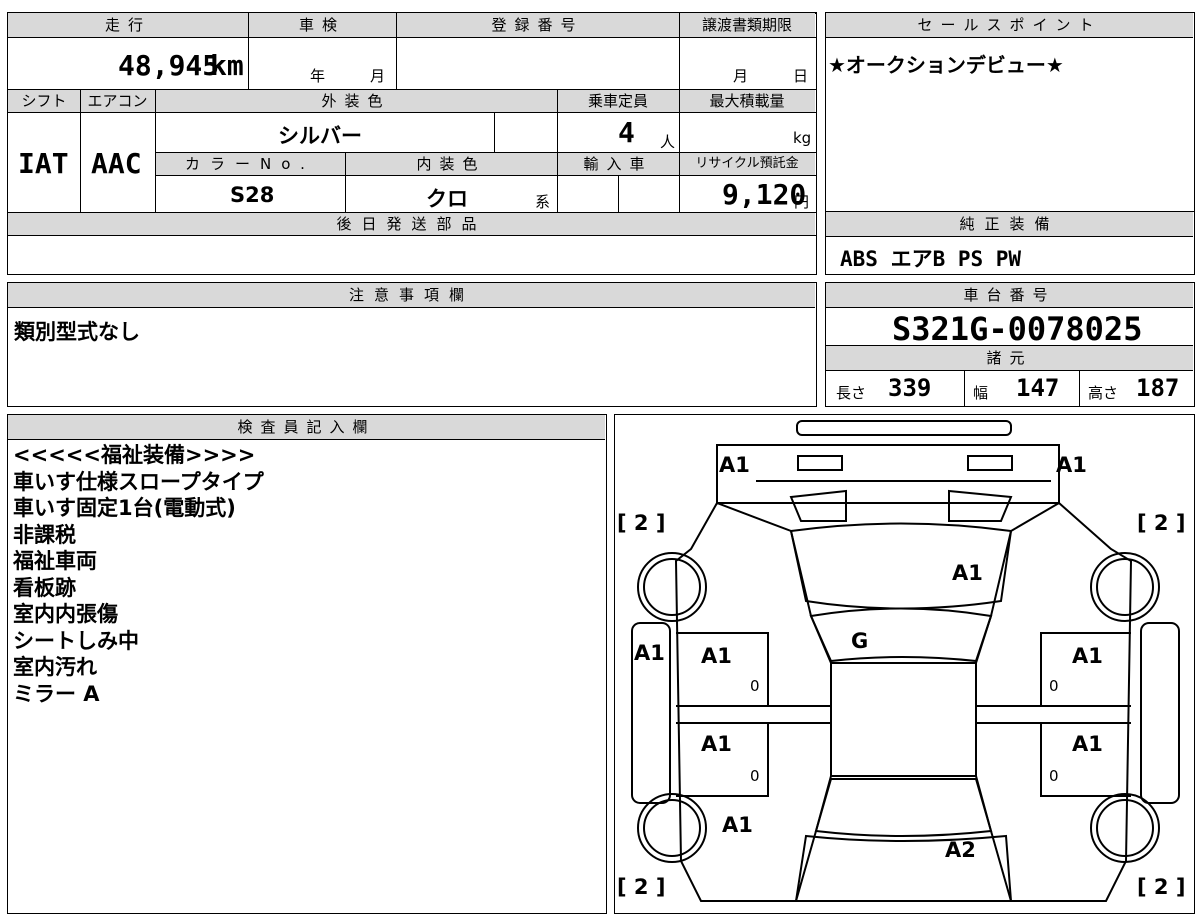 The width and height of the screenshot is (1200, 914). Describe the element at coordinates (1161, 523) in the screenshot. I see `mark-tire-fr: [ 2 ]` at that location.